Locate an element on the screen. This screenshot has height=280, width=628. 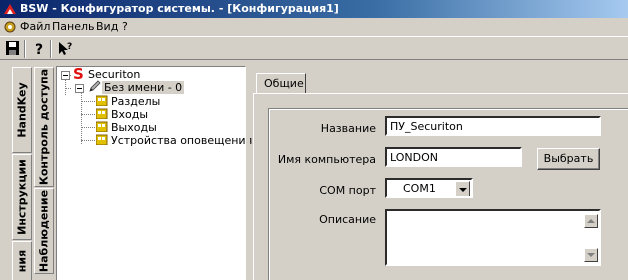
scroll-down-icon is located at coordinates (591, 255).